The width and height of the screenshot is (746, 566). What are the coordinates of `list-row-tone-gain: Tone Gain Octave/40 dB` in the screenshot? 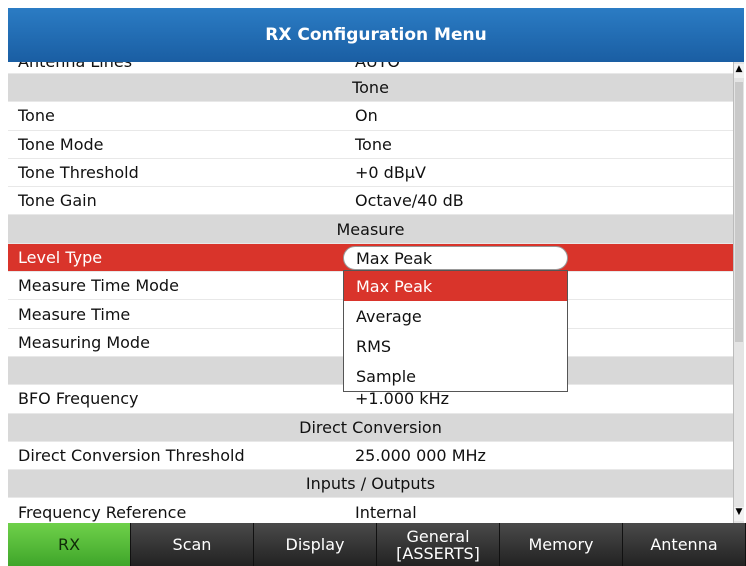 It's located at (370, 201).